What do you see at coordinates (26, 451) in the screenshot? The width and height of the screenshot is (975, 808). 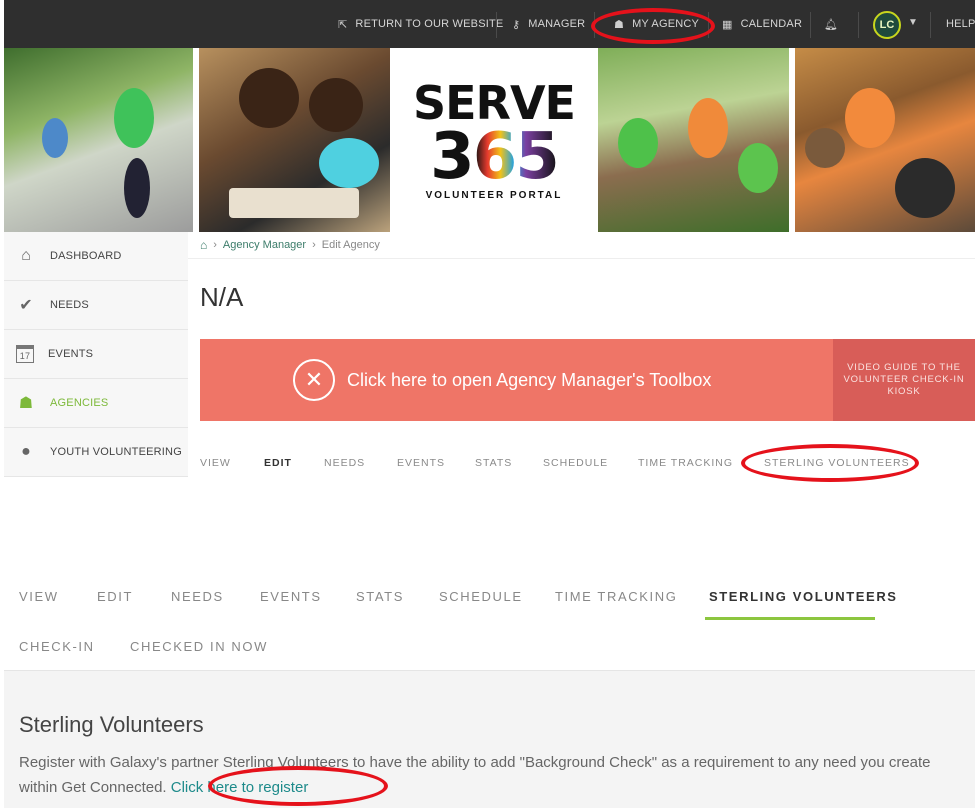 I see `person-icon: ●` at bounding box center [26, 451].